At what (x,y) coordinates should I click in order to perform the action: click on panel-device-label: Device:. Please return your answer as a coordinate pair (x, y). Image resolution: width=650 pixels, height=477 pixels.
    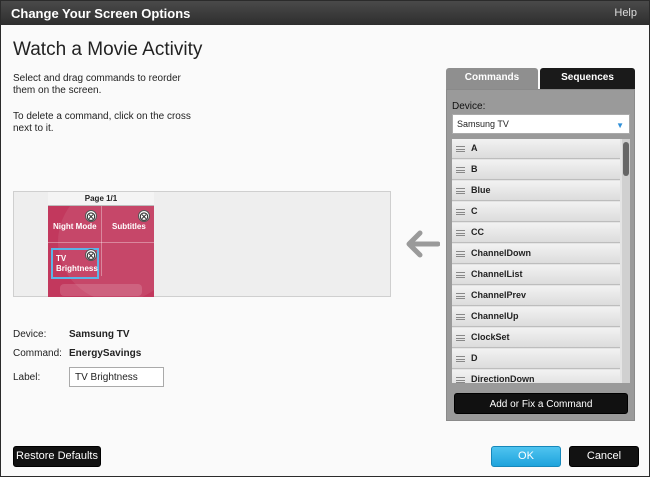
    Looking at the image, I should click on (469, 106).